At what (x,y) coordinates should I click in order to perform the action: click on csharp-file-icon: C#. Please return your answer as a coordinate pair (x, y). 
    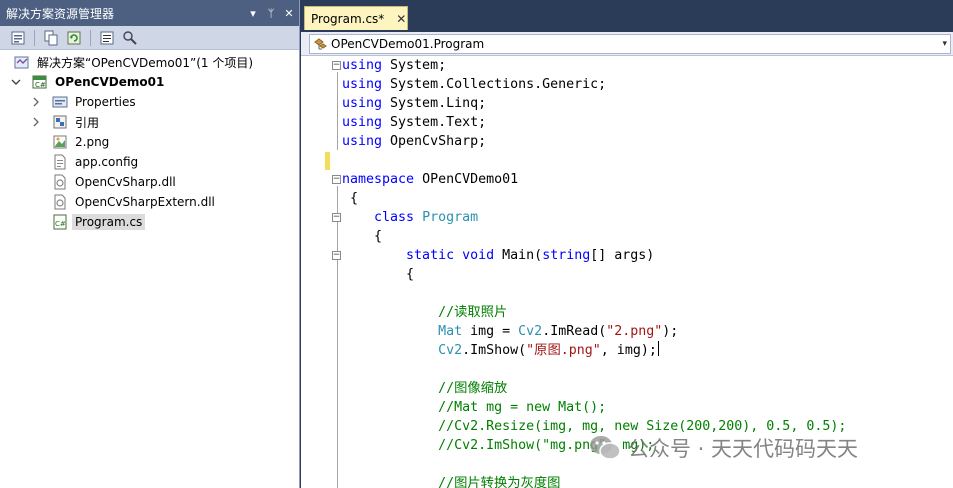
    Looking at the image, I should click on (60, 222).